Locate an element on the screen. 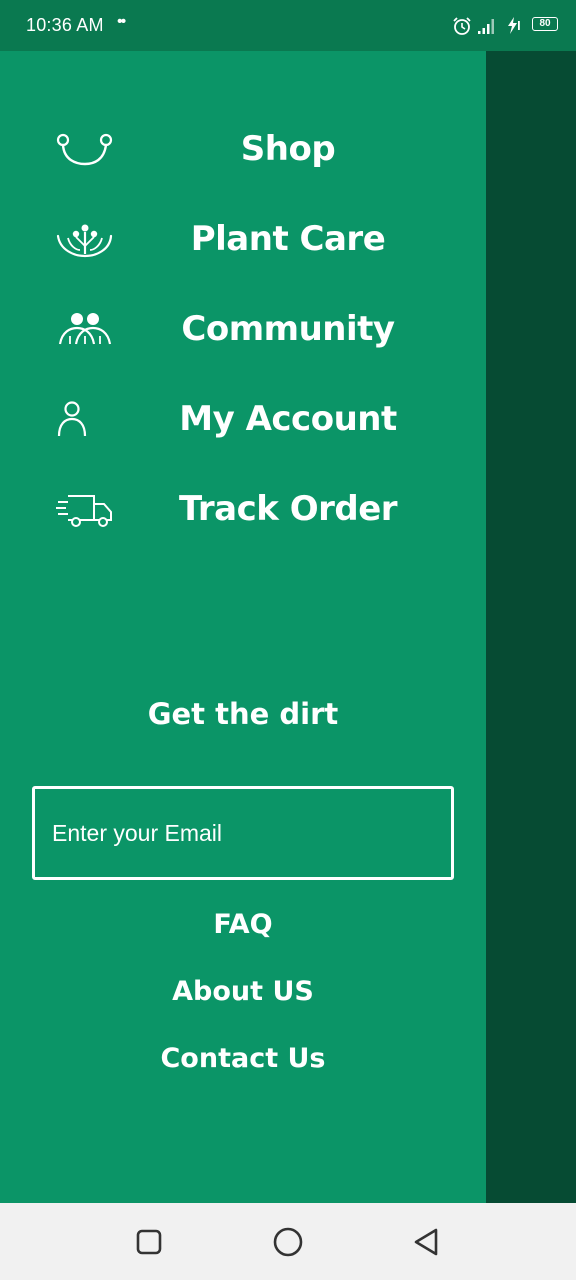 The image size is (576, 1280). alarm-icon is located at coordinates (462, 26).